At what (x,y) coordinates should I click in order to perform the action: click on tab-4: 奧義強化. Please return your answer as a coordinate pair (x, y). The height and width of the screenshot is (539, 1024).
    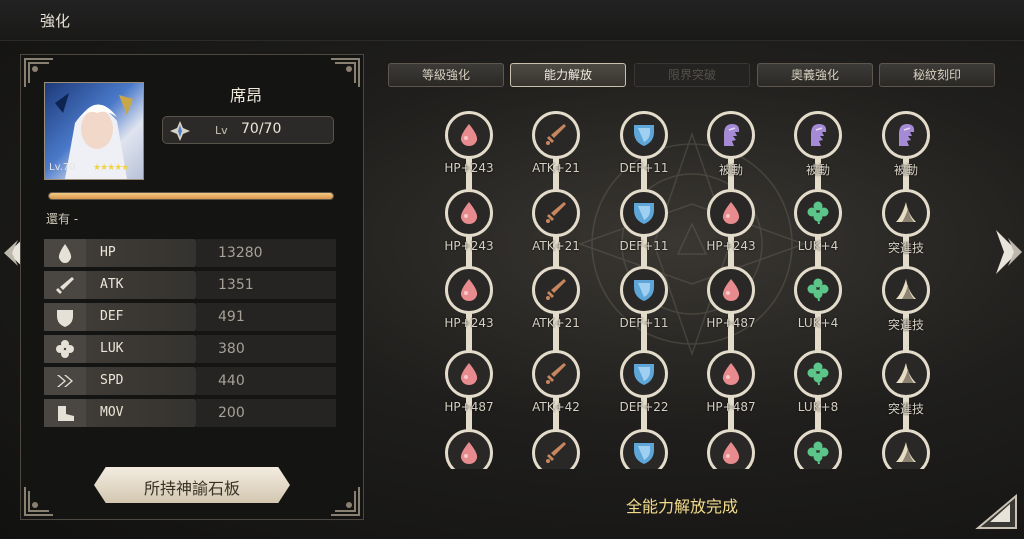
    Looking at the image, I should click on (815, 75).